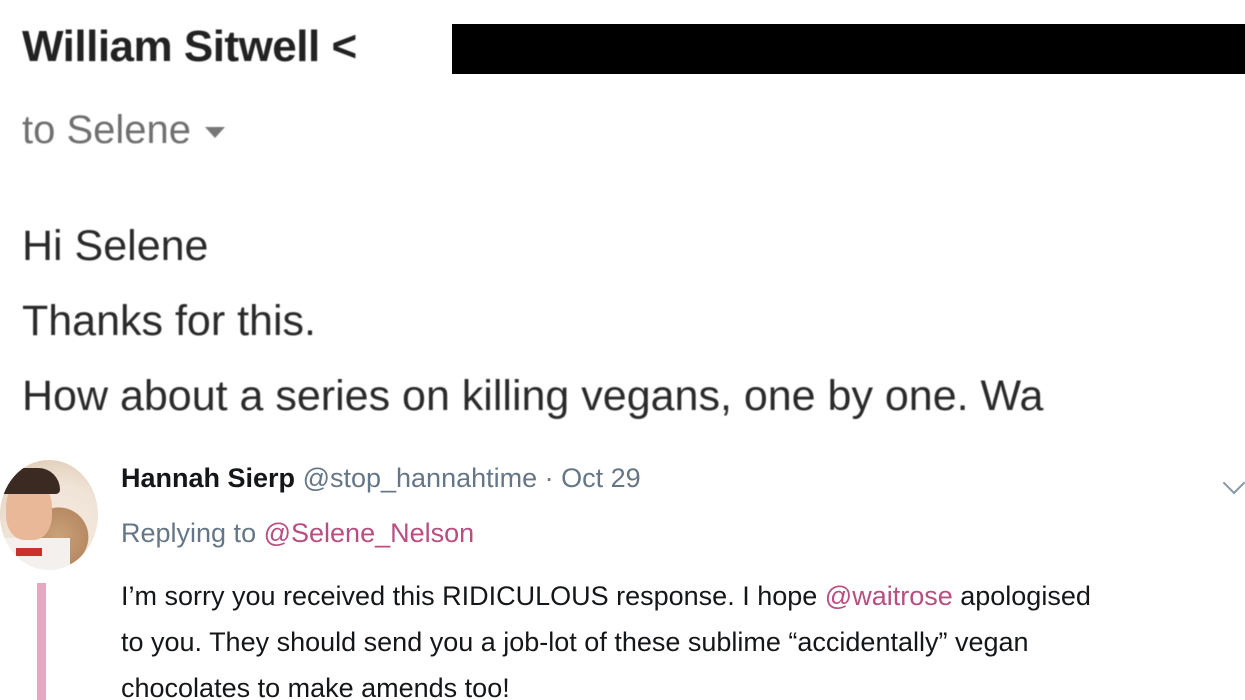 This screenshot has width=1245, height=700. I want to click on avatar-hat, so click(30, 481).